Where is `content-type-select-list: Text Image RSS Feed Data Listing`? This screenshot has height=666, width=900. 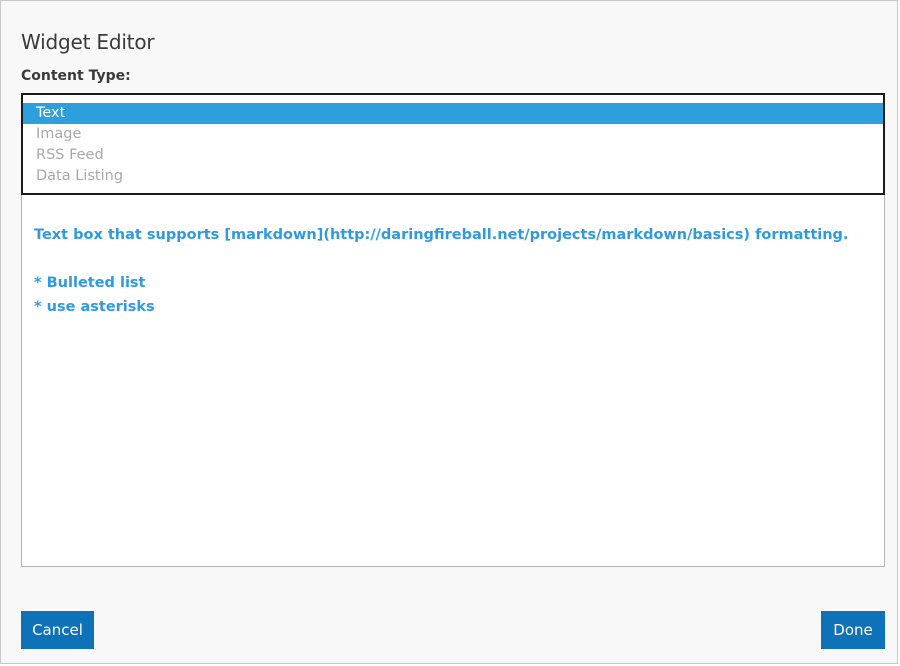 content-type-select-list: Text Image RSS Feed Data Listing is located at coordinates (453, 144).